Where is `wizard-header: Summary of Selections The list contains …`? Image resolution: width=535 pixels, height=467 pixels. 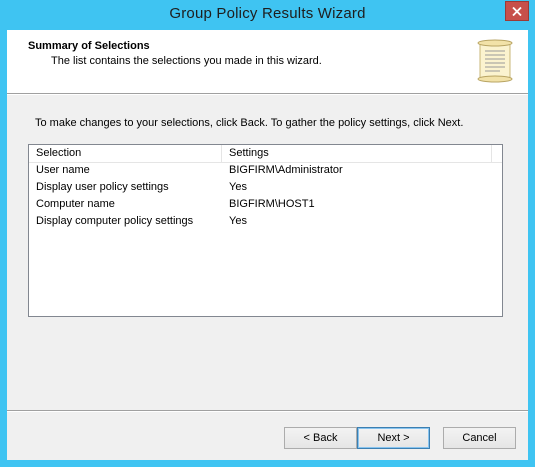
wizard-header: Summary of Selections The list contains … is located at coordinates (267, 62).